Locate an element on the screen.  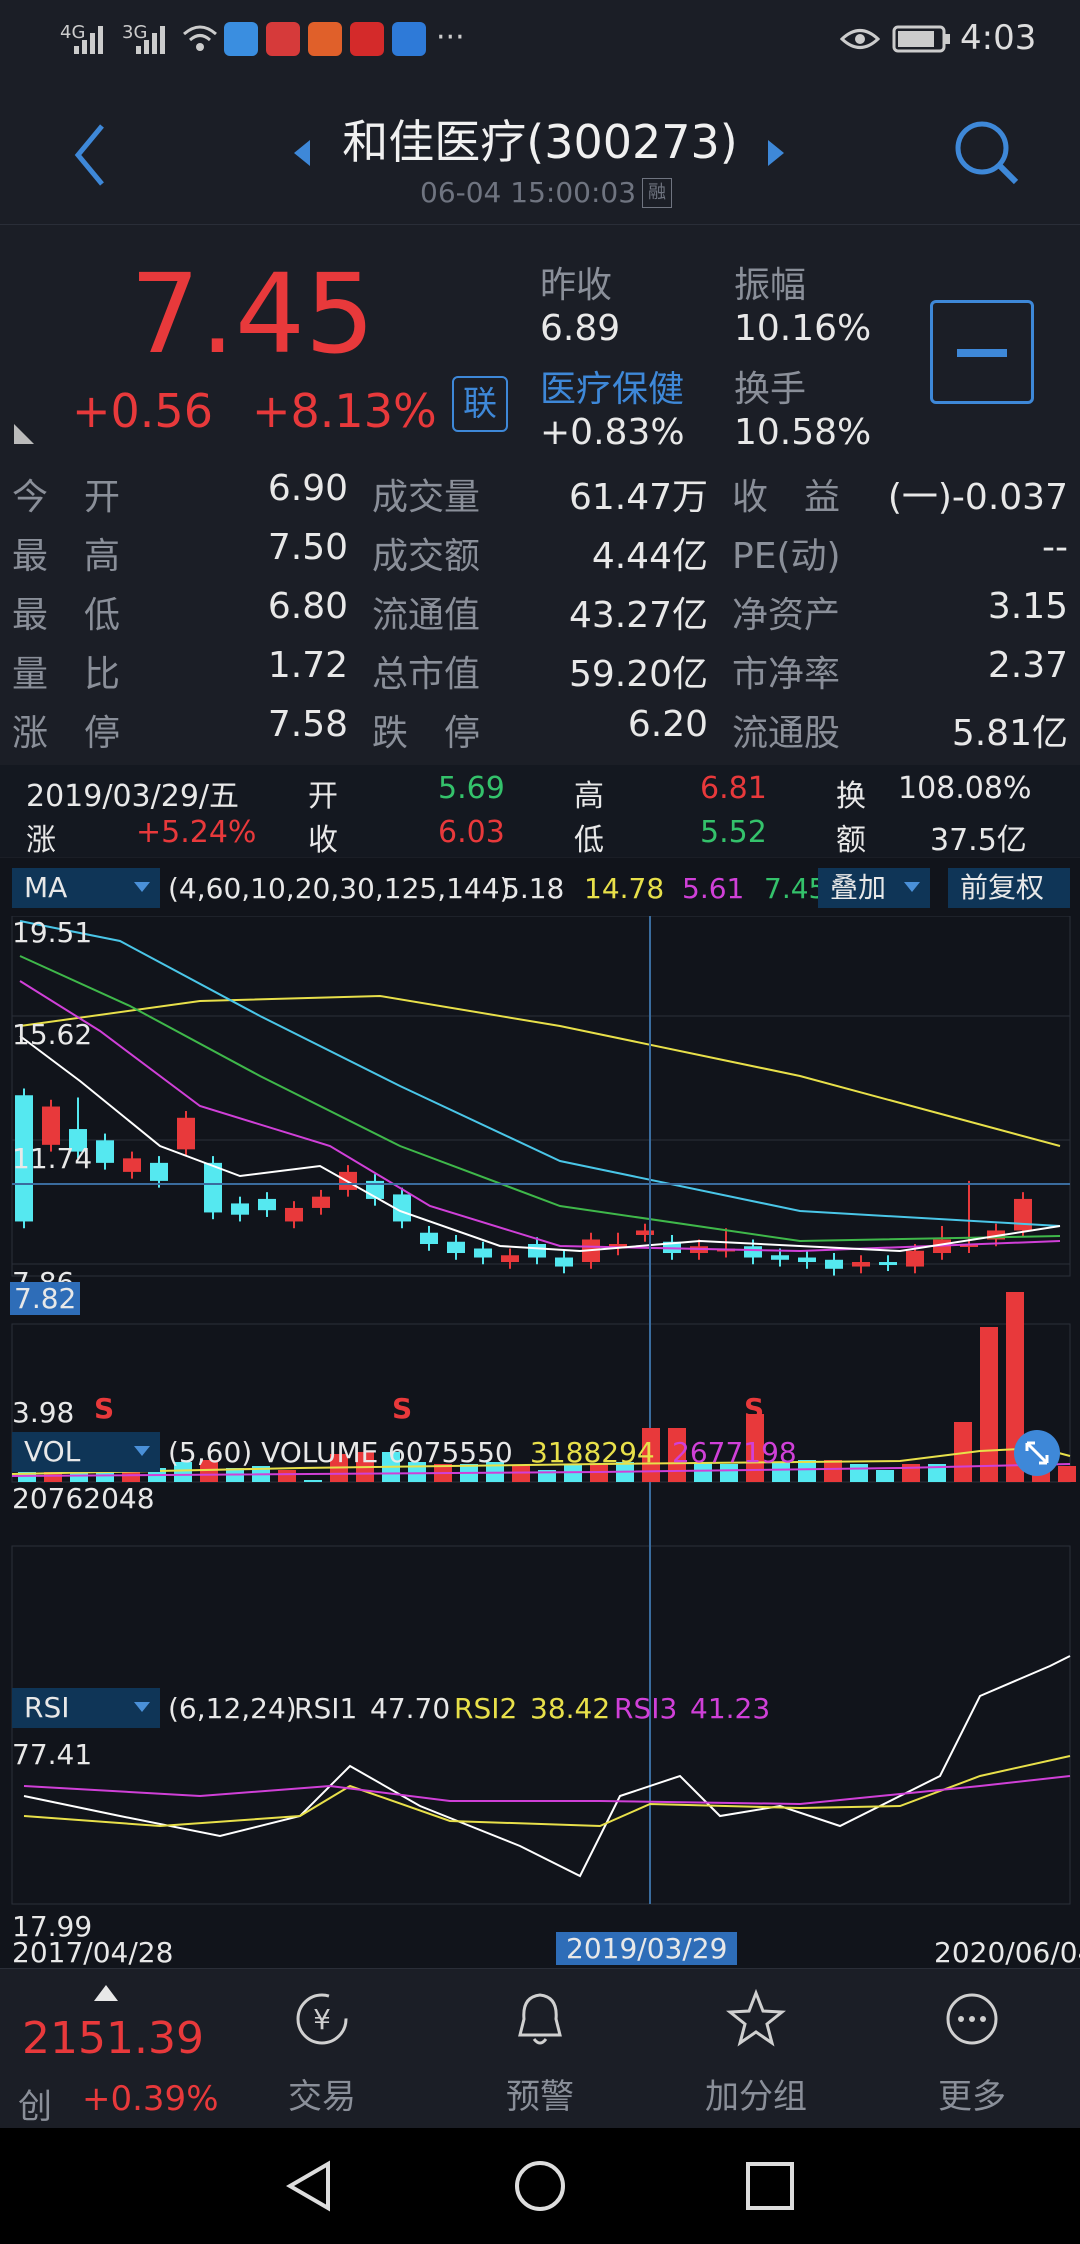
overlay-selector: 叠加 is located at coordinates (874, 888).